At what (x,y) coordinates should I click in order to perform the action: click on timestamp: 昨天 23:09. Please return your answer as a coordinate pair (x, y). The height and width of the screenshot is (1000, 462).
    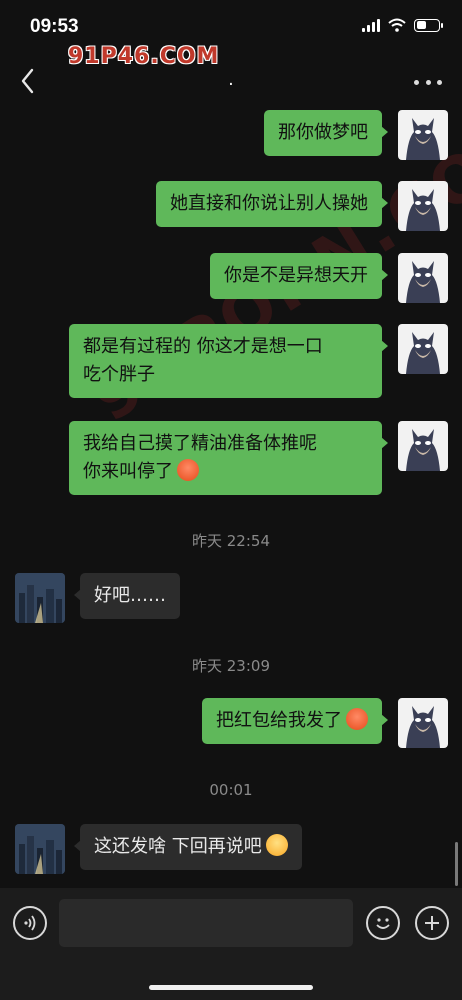
    Looking at the image, I should click on (231, 666).